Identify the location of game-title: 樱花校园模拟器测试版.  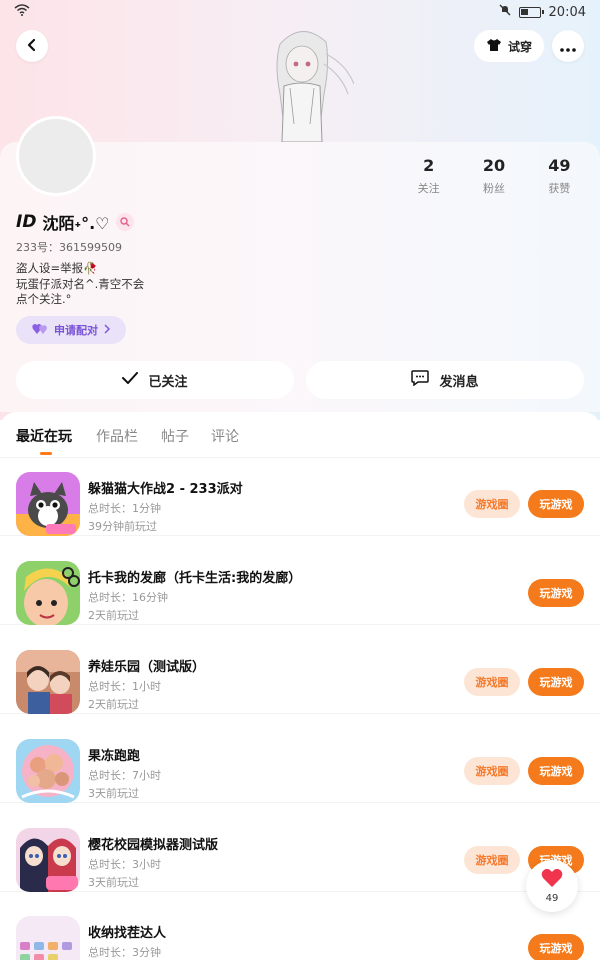
(153, 845).